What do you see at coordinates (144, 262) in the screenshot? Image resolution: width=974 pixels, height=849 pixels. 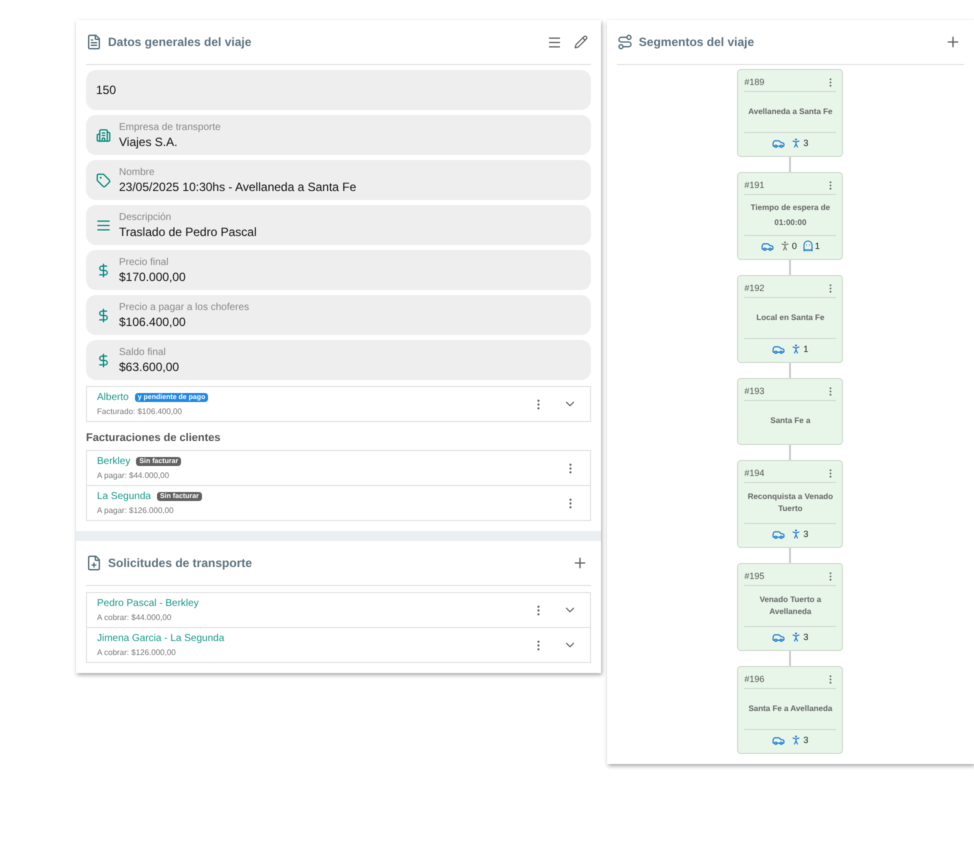 I see `field-label: Precio final` at bounding box center [144, 262].